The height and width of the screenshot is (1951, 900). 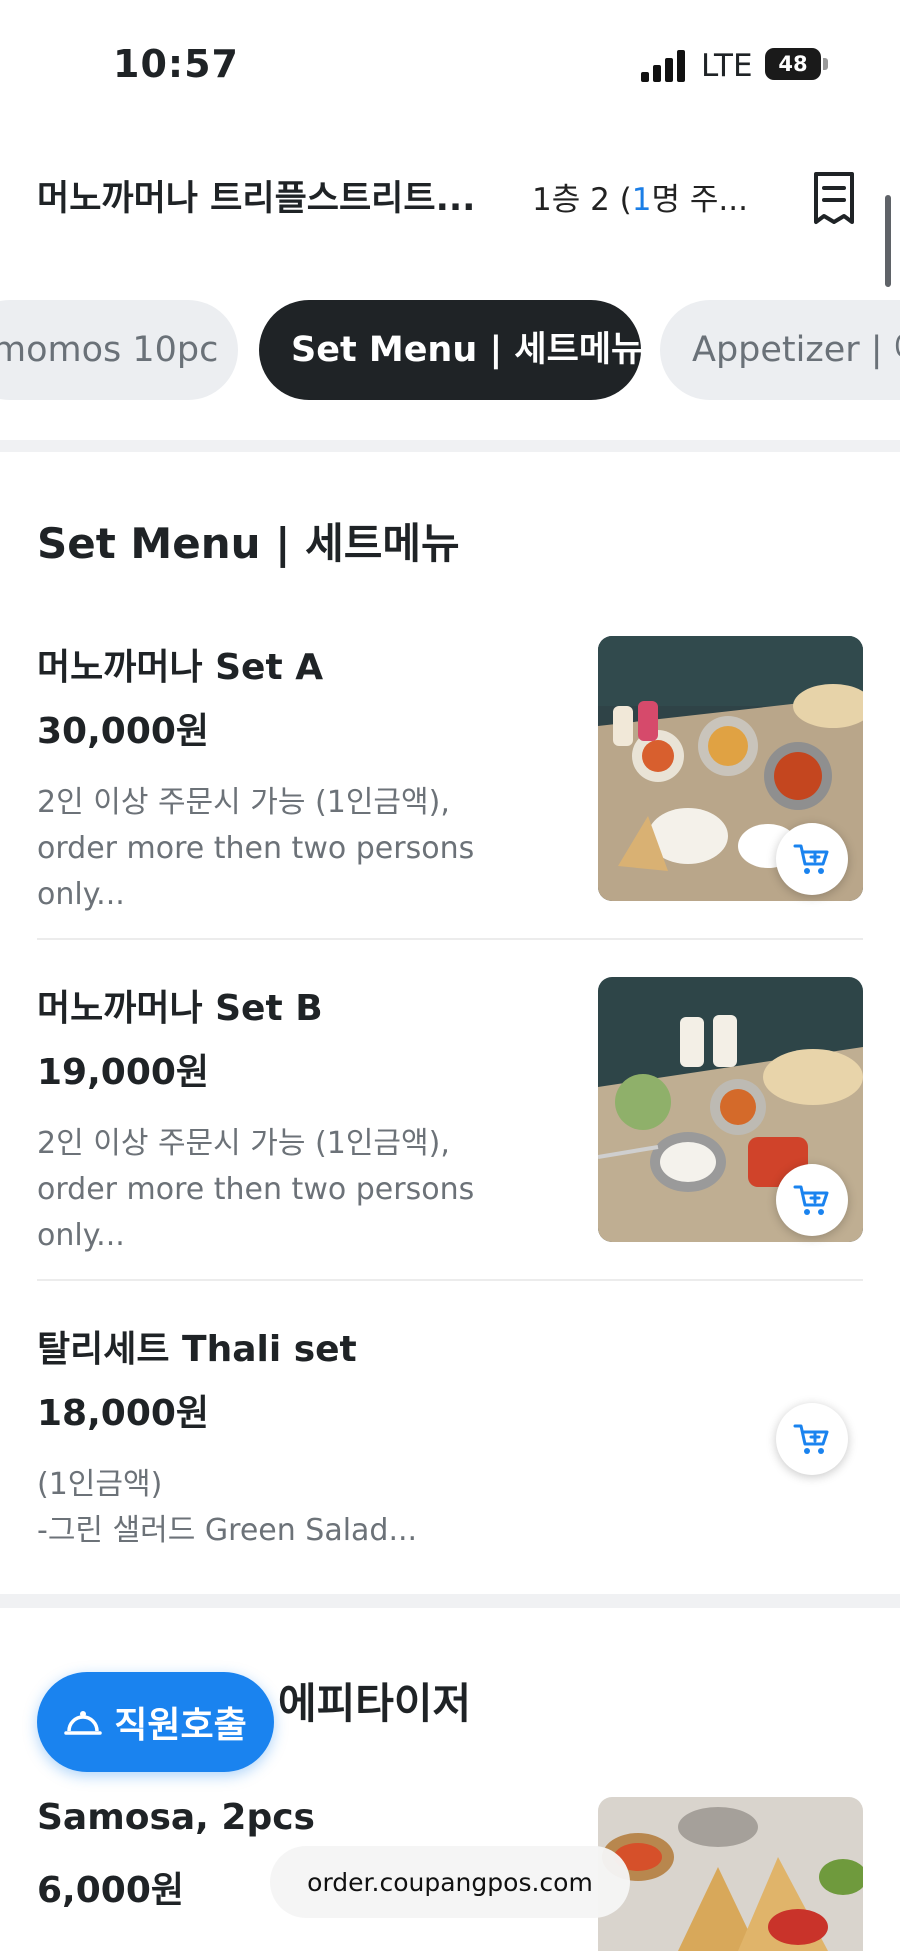 What do you see at coordinates (119, 350) in the screenshot?
I see `tab-momos: momos 10pc` at bounding box center [119, 350].